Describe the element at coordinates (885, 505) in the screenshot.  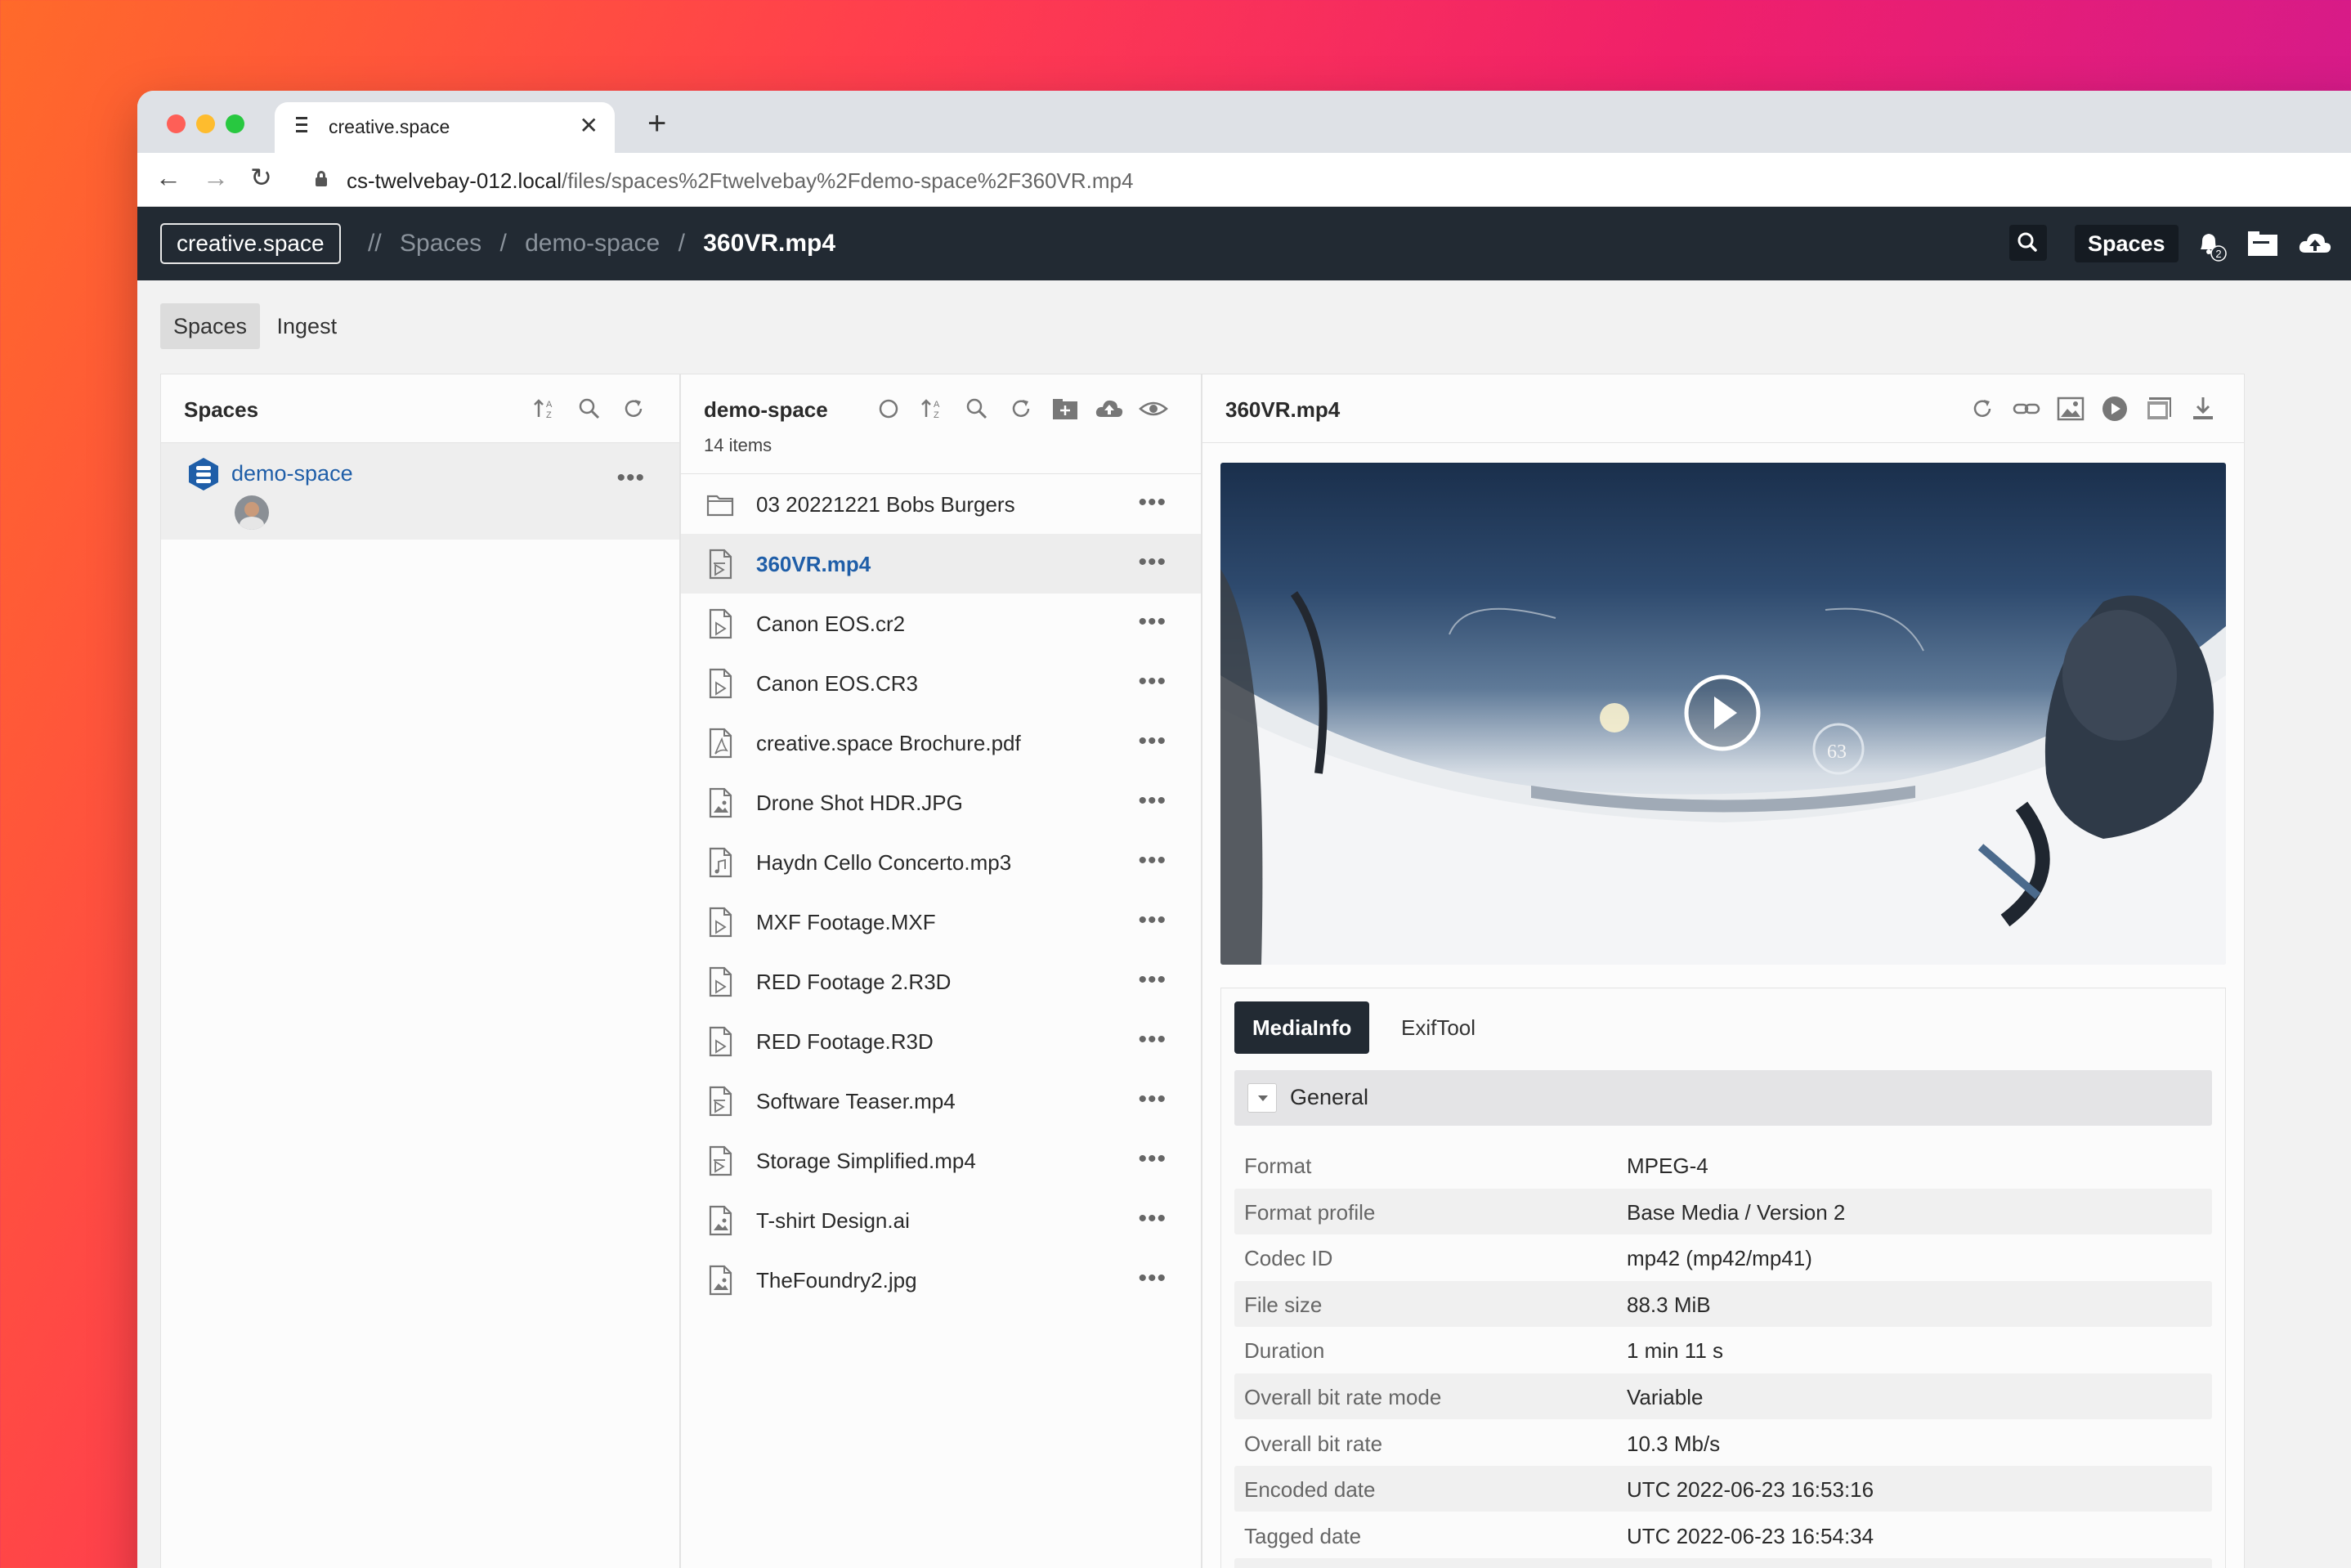
I see `file-name: 03 20221221 Bobs Burgers` at that location.